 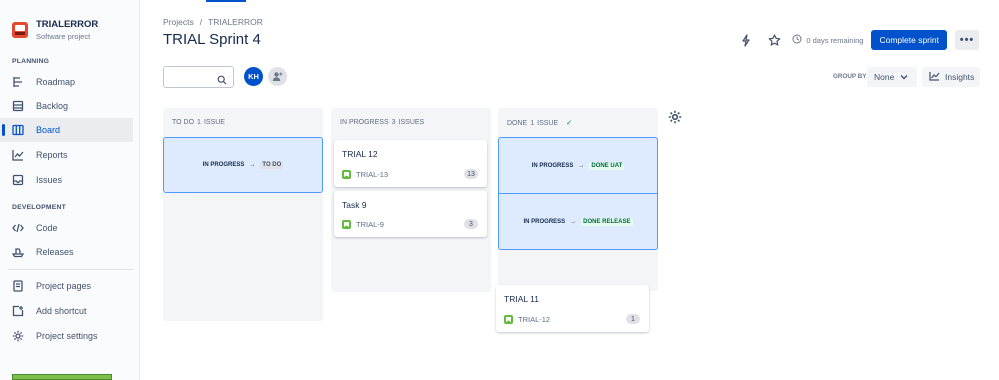 What do you see at coordinates (226, 1) in the screenshot?
I see `top-accent-bar` at bounding box center [226, 1].